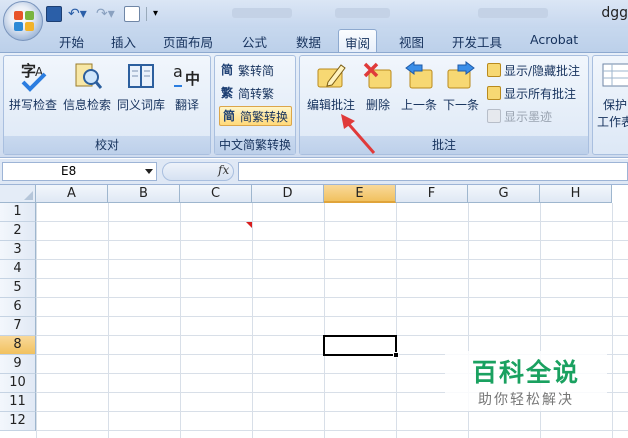  I want to click on column-header-a: A, so click(72, 194).